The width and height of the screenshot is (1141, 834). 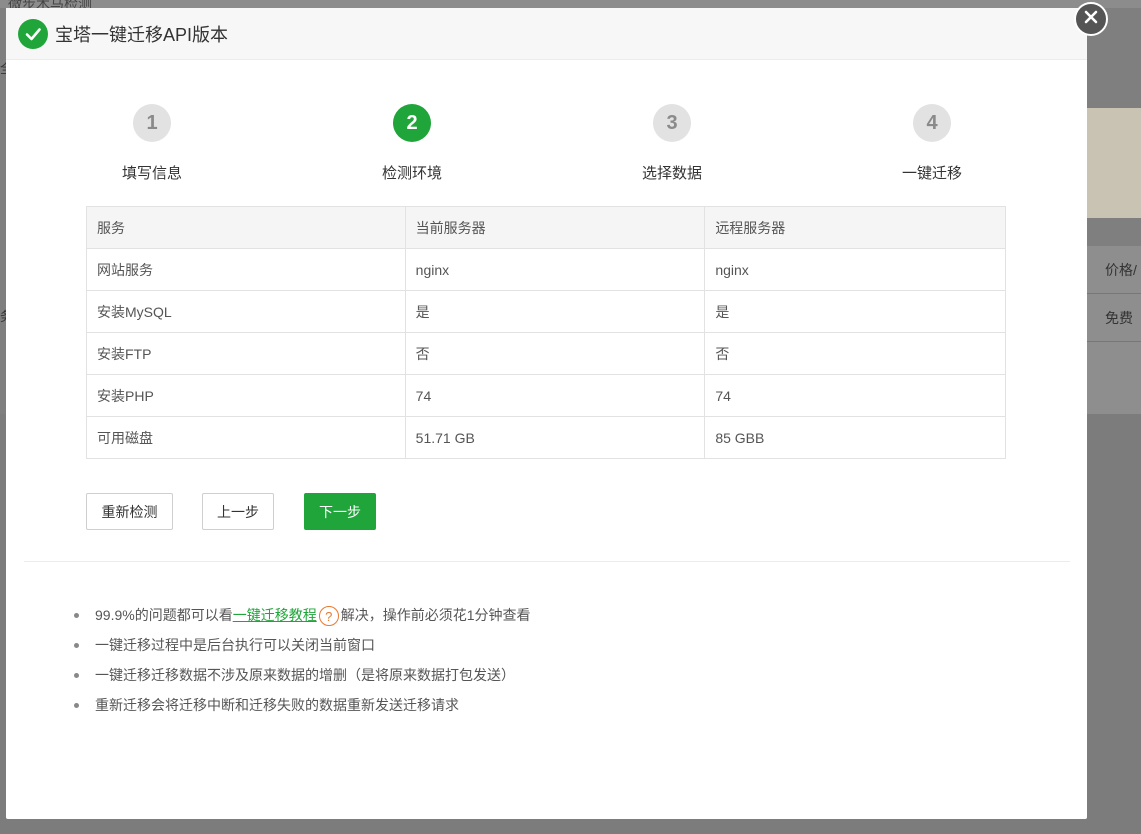 I want to click on close-button, so click(x=1091, y=19).